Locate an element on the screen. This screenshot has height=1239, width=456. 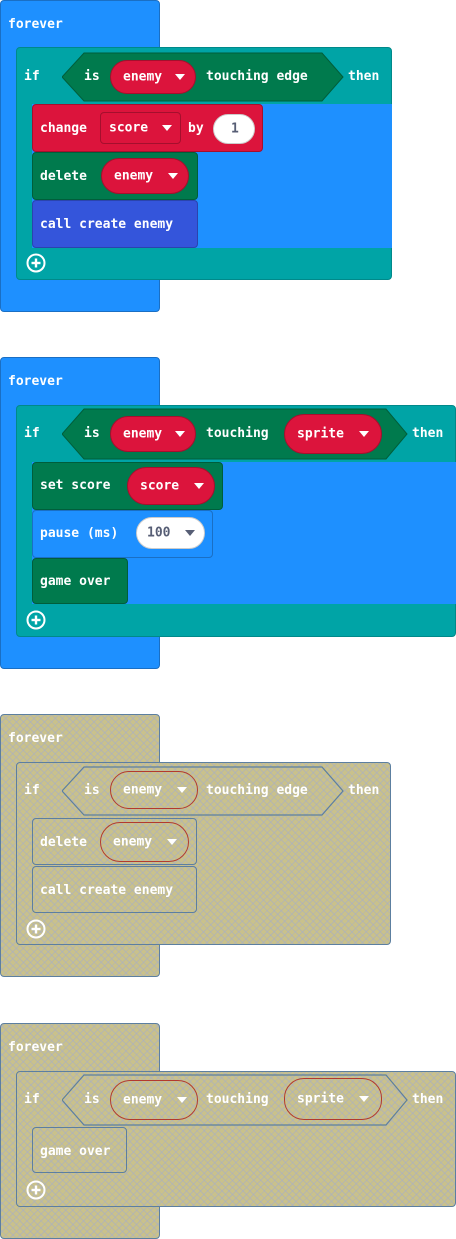
dropdown-value: 100 is located at coordinates (159, 533).